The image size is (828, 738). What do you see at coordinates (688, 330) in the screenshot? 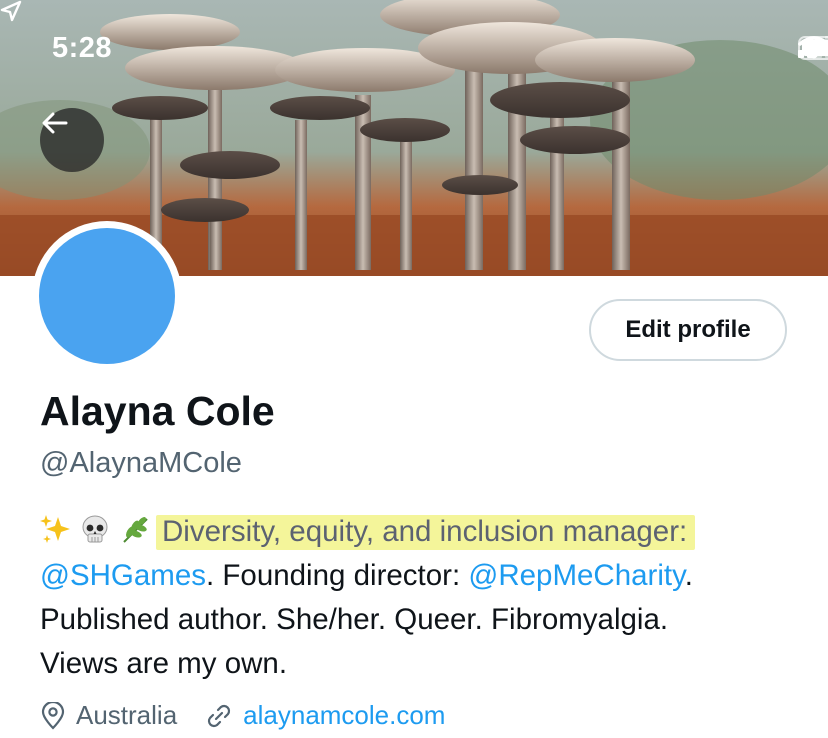
I see `edit-profile-button: Edit profile` at bounding box center [688, 330].